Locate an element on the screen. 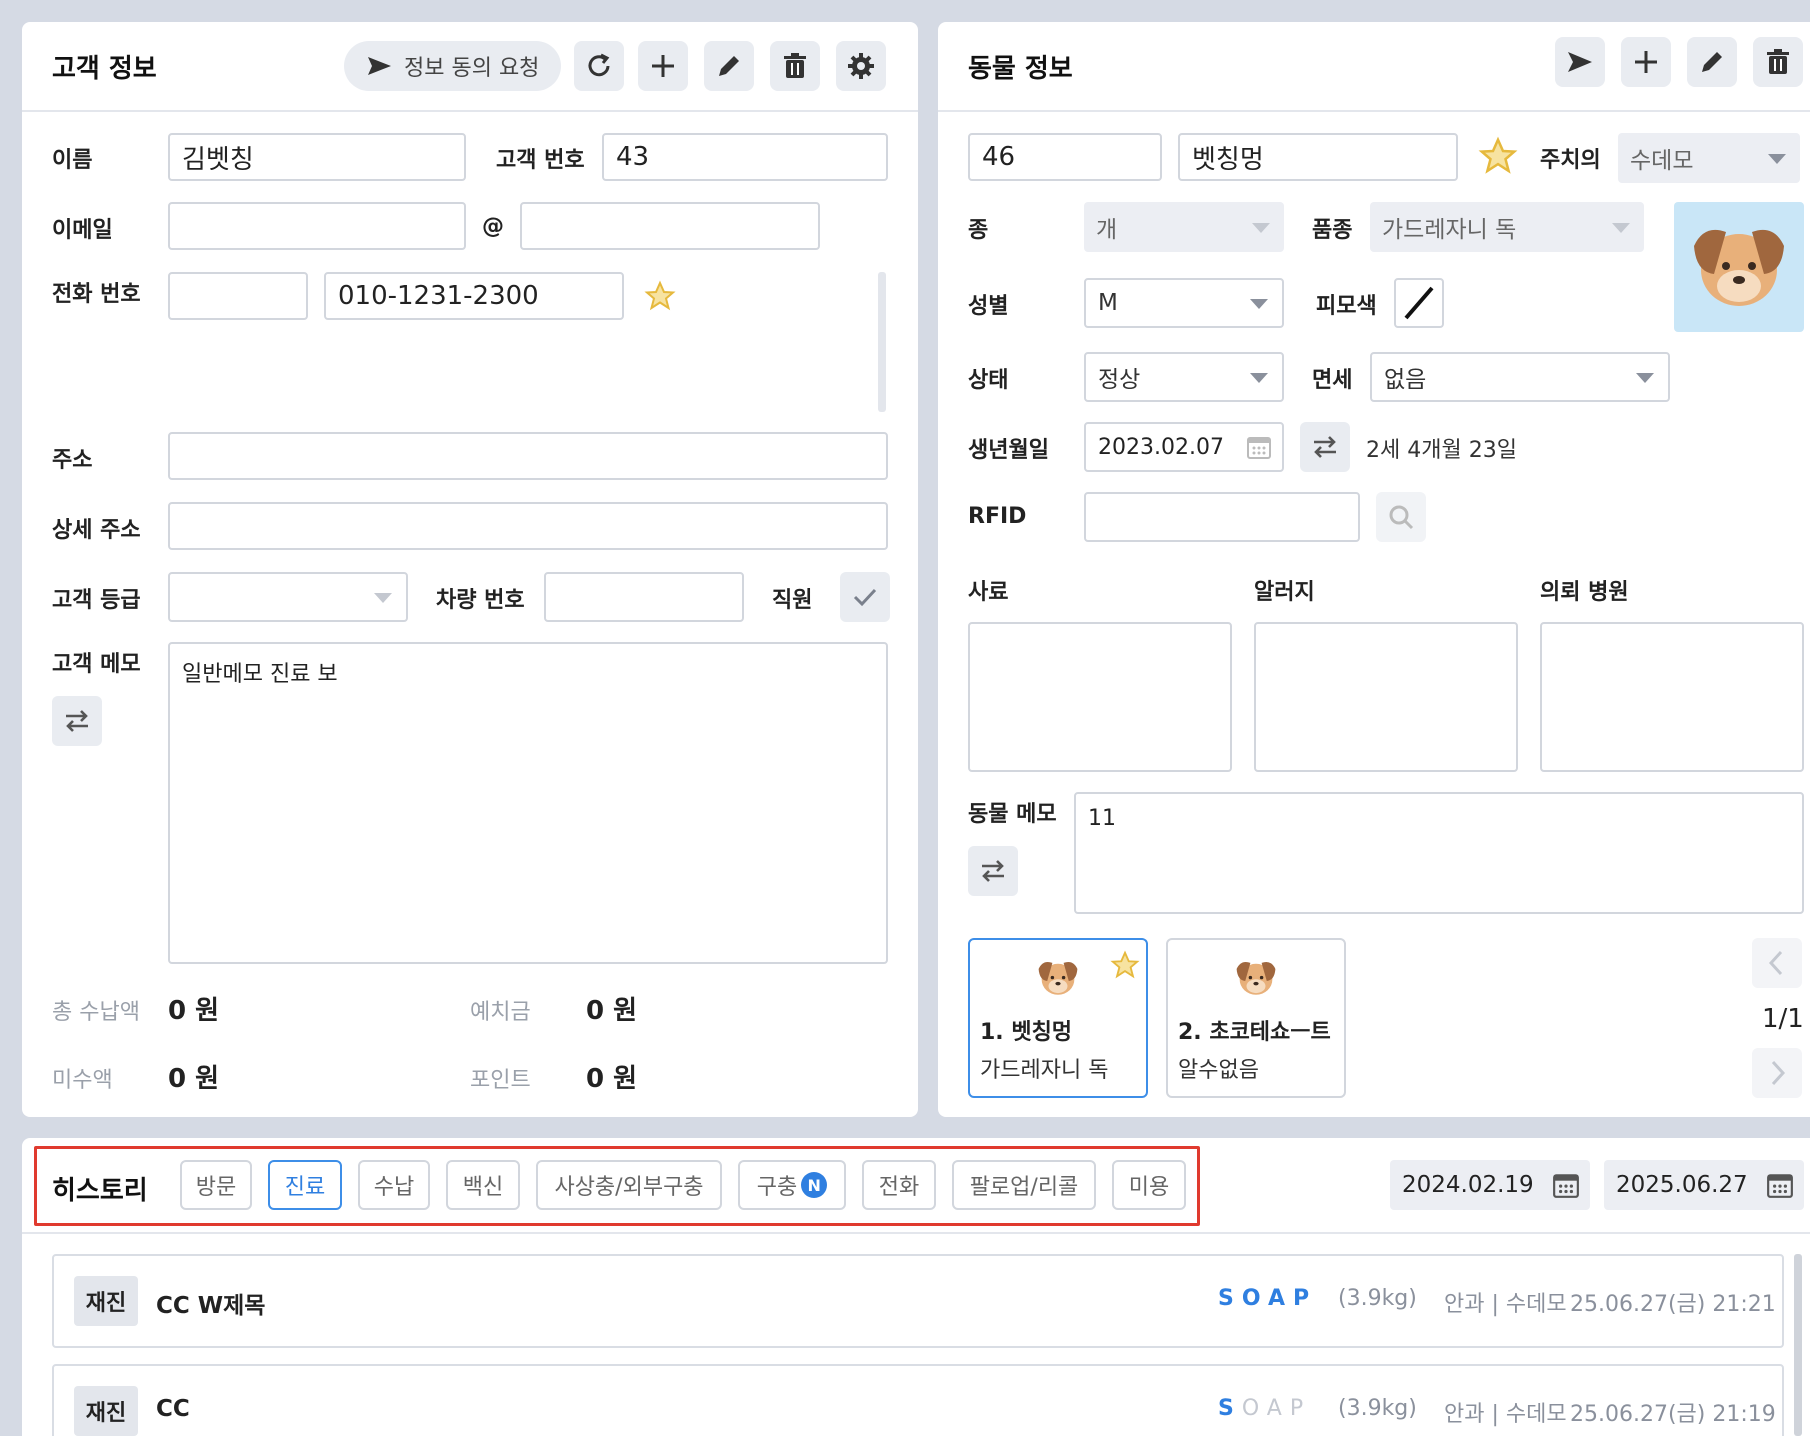 The image size is (1810, 1436). customer-no-input: 43 is located at coordinates (745, 157).